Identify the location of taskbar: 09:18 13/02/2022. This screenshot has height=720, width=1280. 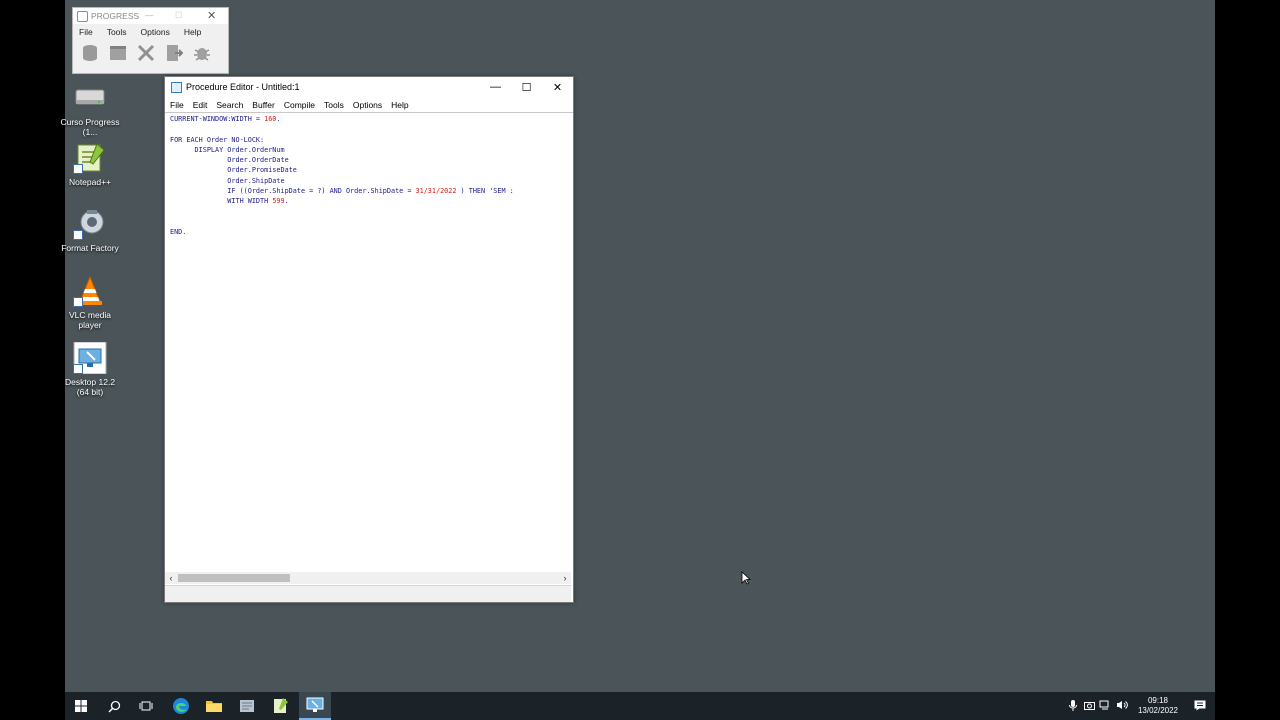
(640, 706).